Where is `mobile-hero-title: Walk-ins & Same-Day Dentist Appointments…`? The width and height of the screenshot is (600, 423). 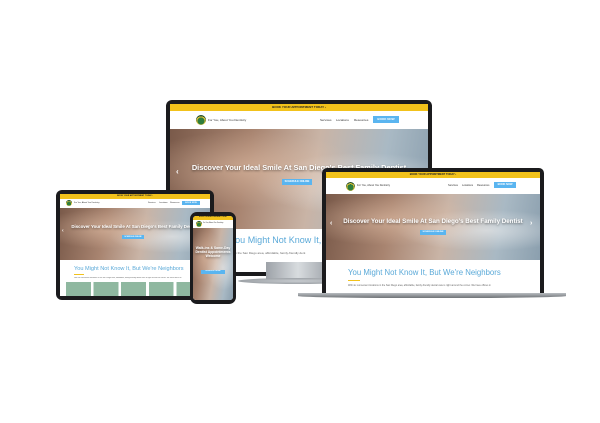
mobile-hero-title: Walk-ins & Same-Day Dentist Appointments… is located at coordinates (213, 252).